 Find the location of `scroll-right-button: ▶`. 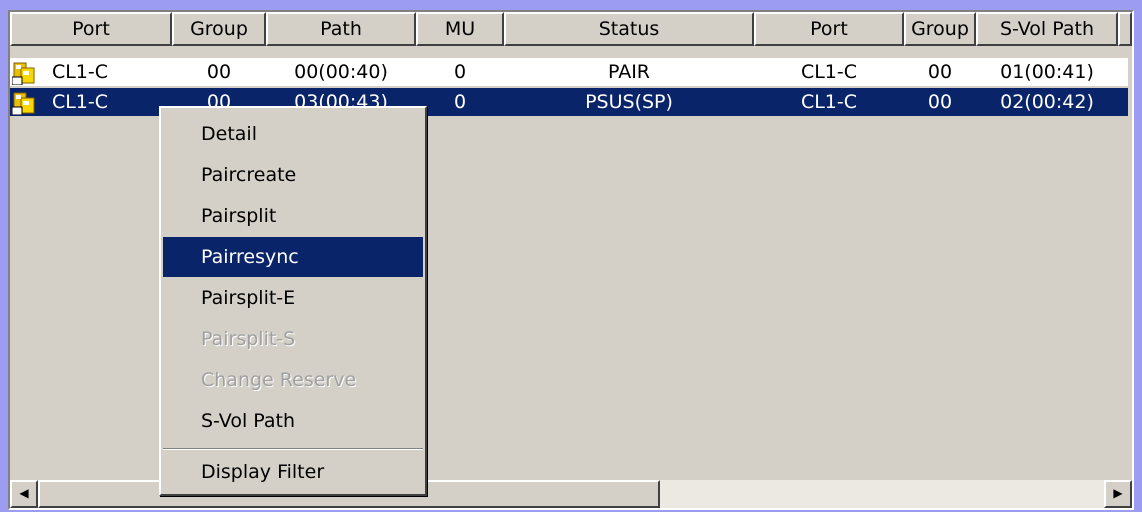

scroll-right-button: ▶ is located at coordinates (1118, 494).